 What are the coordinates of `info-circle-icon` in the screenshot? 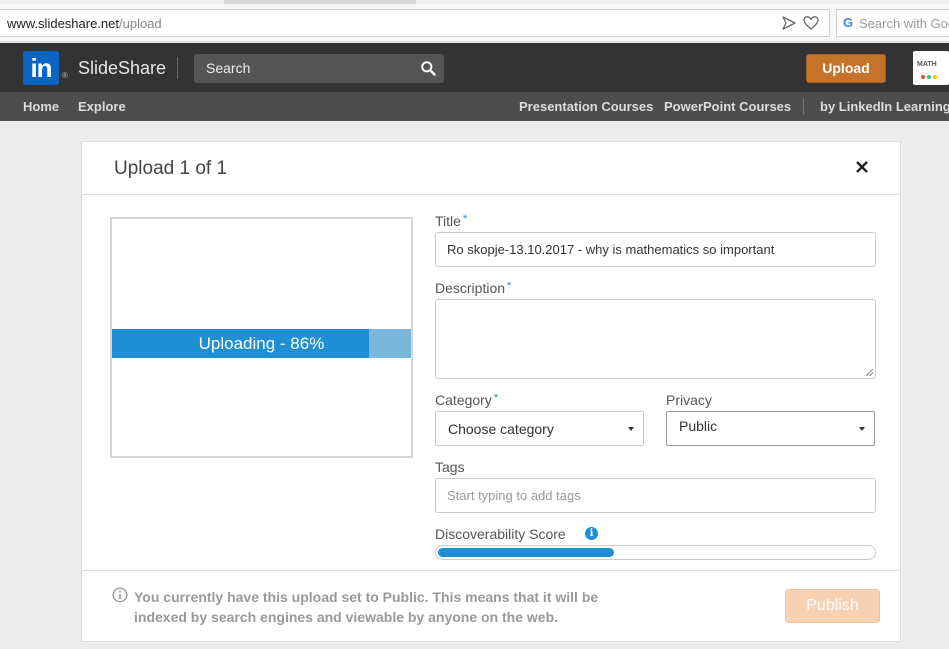 It's located at (120, 595).